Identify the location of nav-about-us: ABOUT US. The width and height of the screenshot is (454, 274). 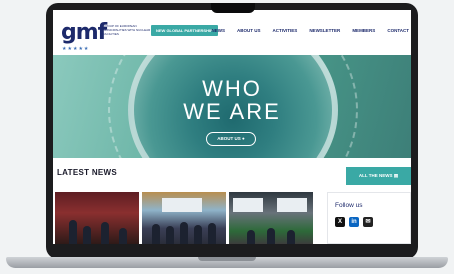
(249, 30).